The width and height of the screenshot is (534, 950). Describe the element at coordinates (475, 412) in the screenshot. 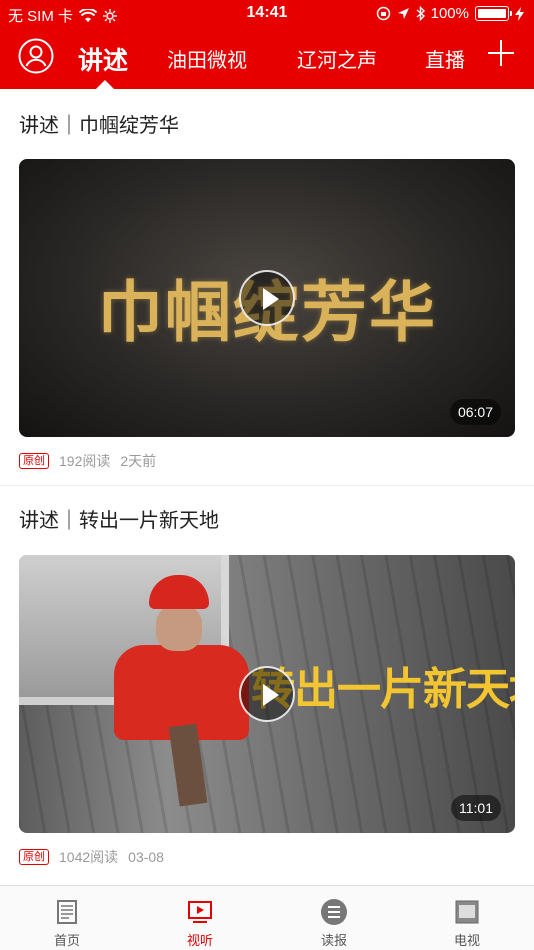

I see `video-duration: 06:07` at that location.